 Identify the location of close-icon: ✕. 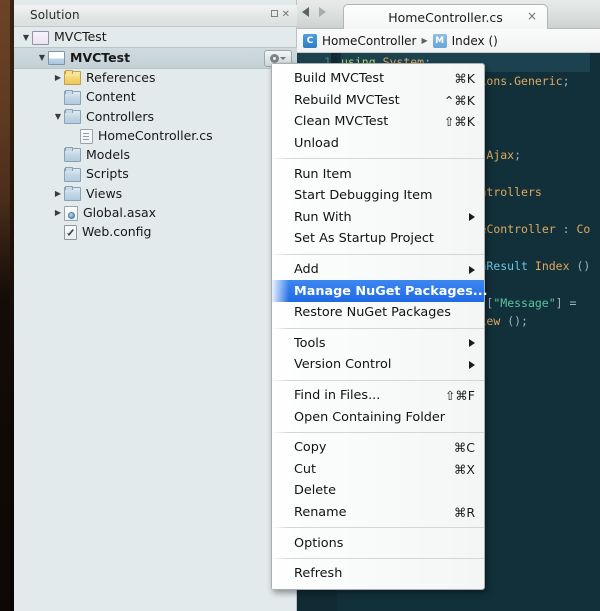
(286, 15).